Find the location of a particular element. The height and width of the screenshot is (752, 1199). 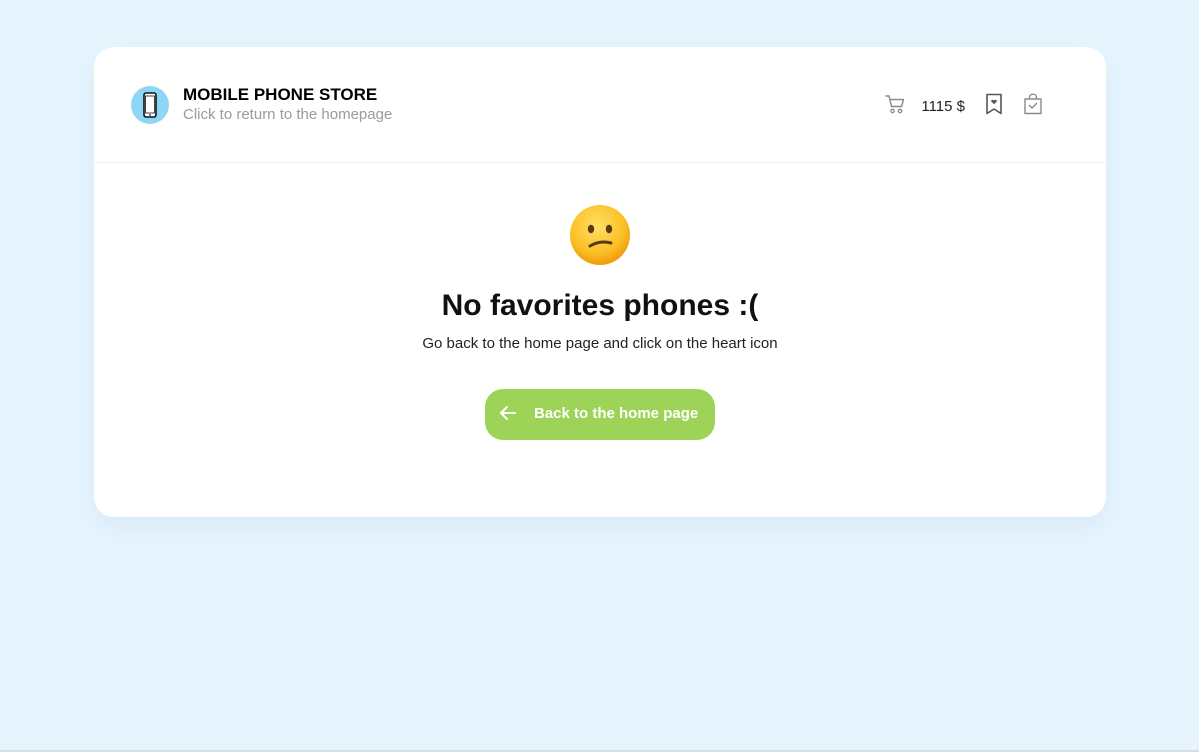

orders-button is located at coordinates (1033, 106).